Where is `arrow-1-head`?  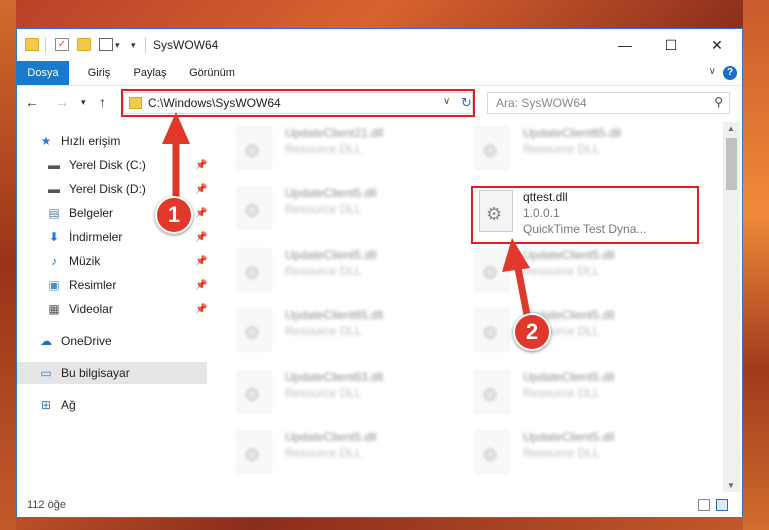 arrow-1-head is located at coordinates (176, 128).